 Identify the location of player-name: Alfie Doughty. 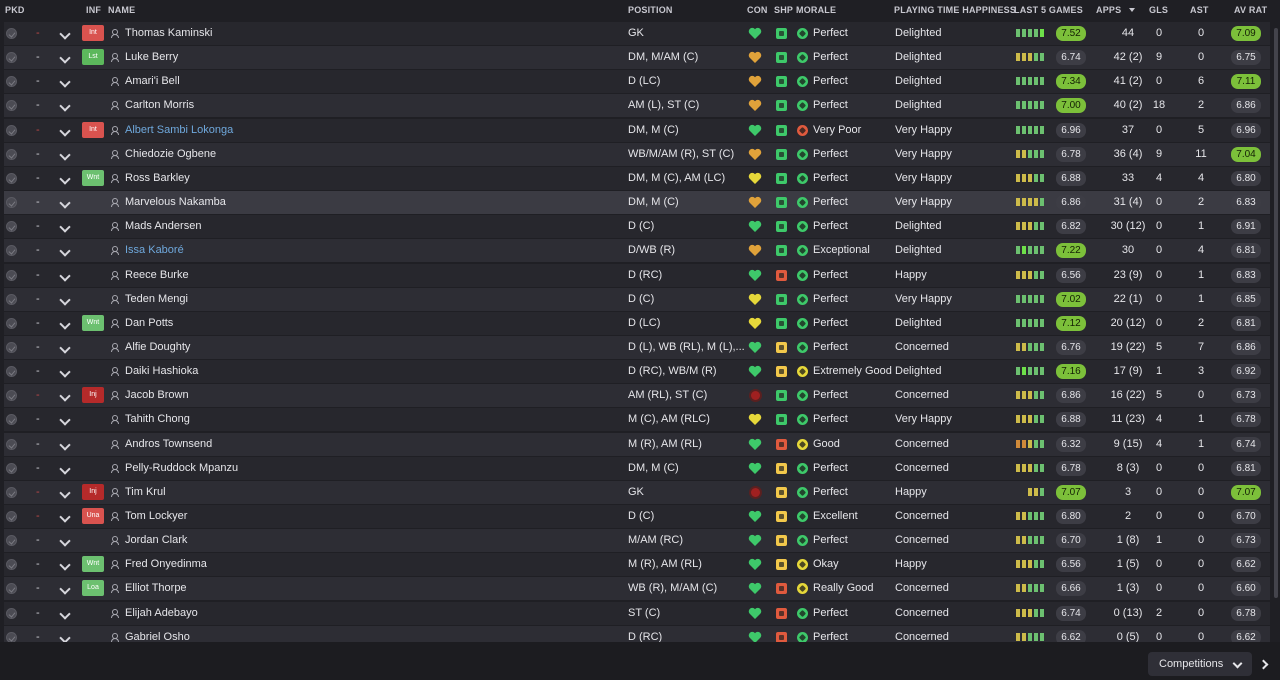
(157, 347).